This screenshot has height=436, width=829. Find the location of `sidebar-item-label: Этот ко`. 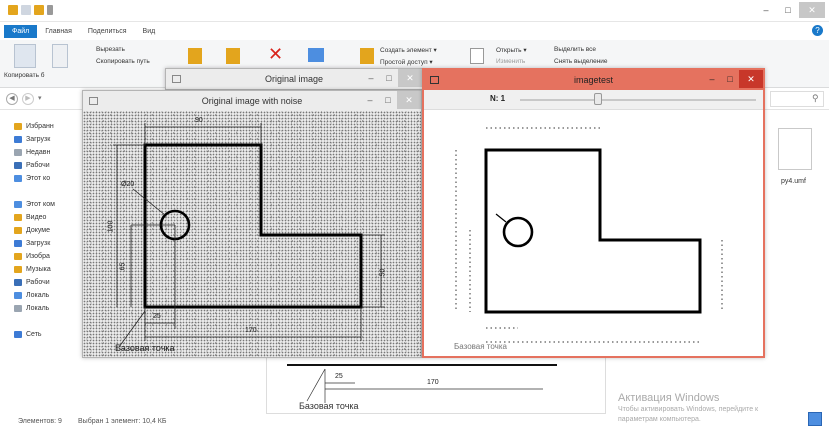

sidebar-item-label: Этот ко is located at coordinates (38, 178).